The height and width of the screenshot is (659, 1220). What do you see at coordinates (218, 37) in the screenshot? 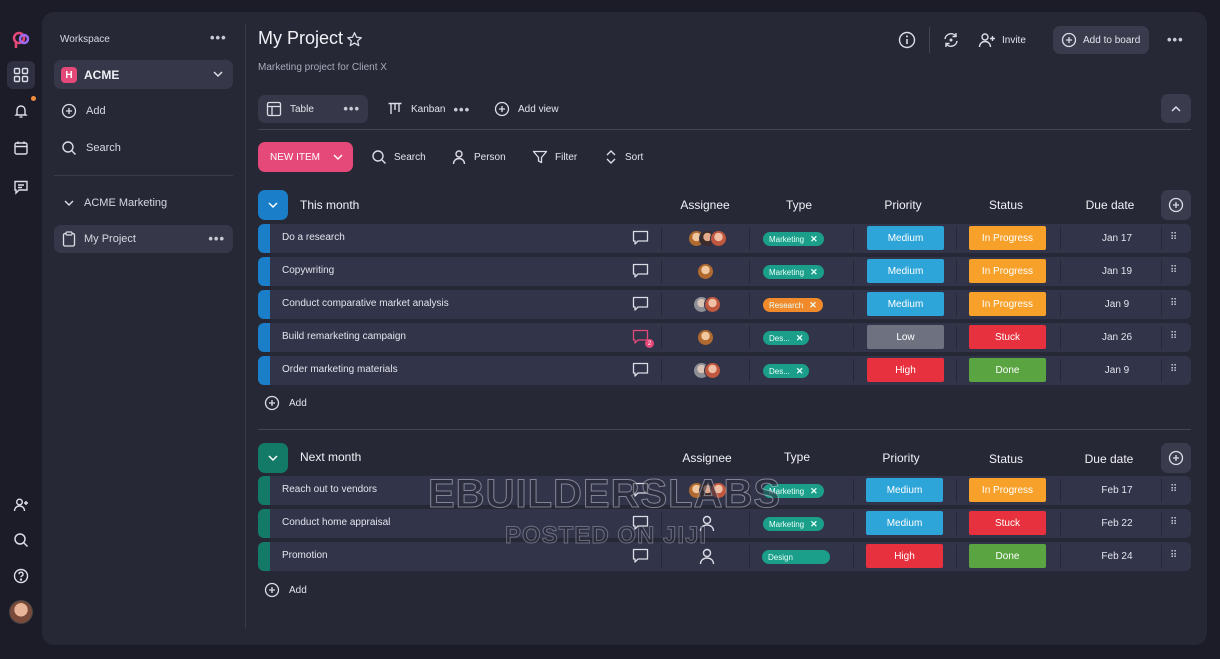
I see `workspace-more-icon: •••` at bounding box center [218, 37].